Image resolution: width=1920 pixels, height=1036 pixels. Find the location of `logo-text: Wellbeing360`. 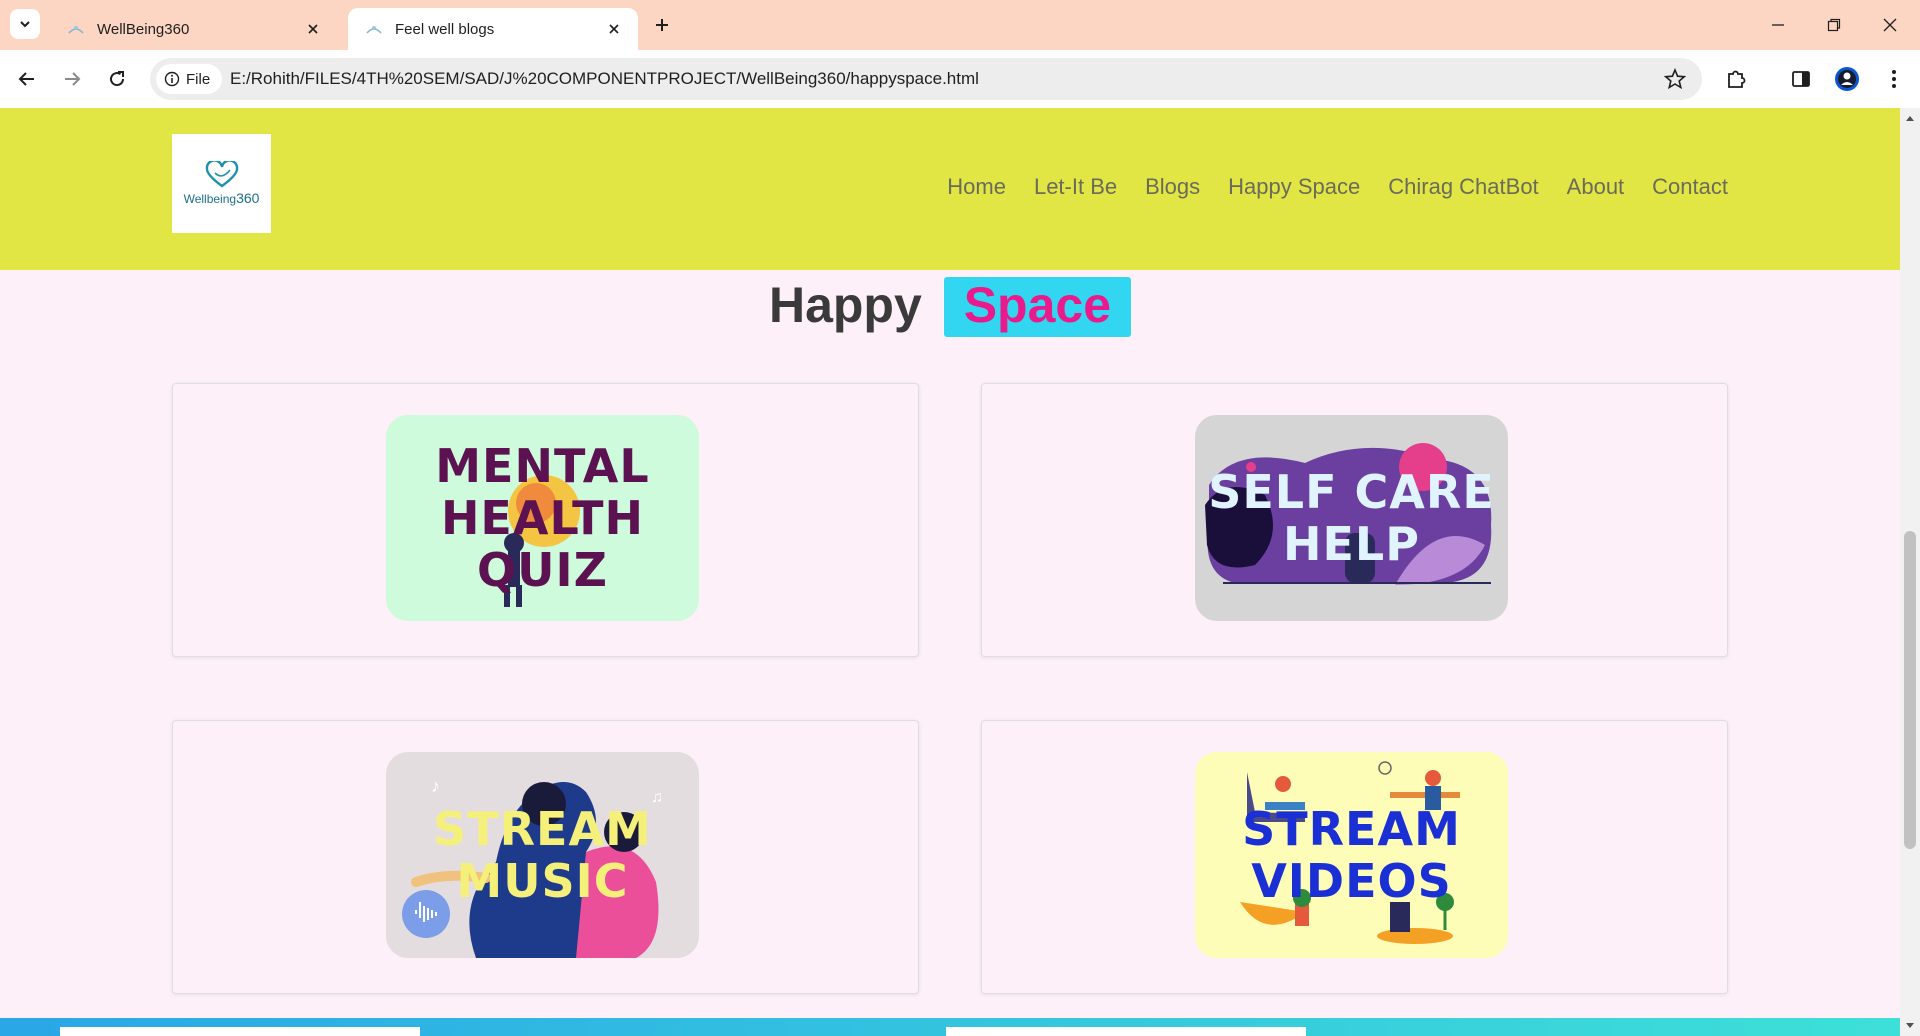

logo-text: Wellbeing360 is located at coordinates (221, 198).